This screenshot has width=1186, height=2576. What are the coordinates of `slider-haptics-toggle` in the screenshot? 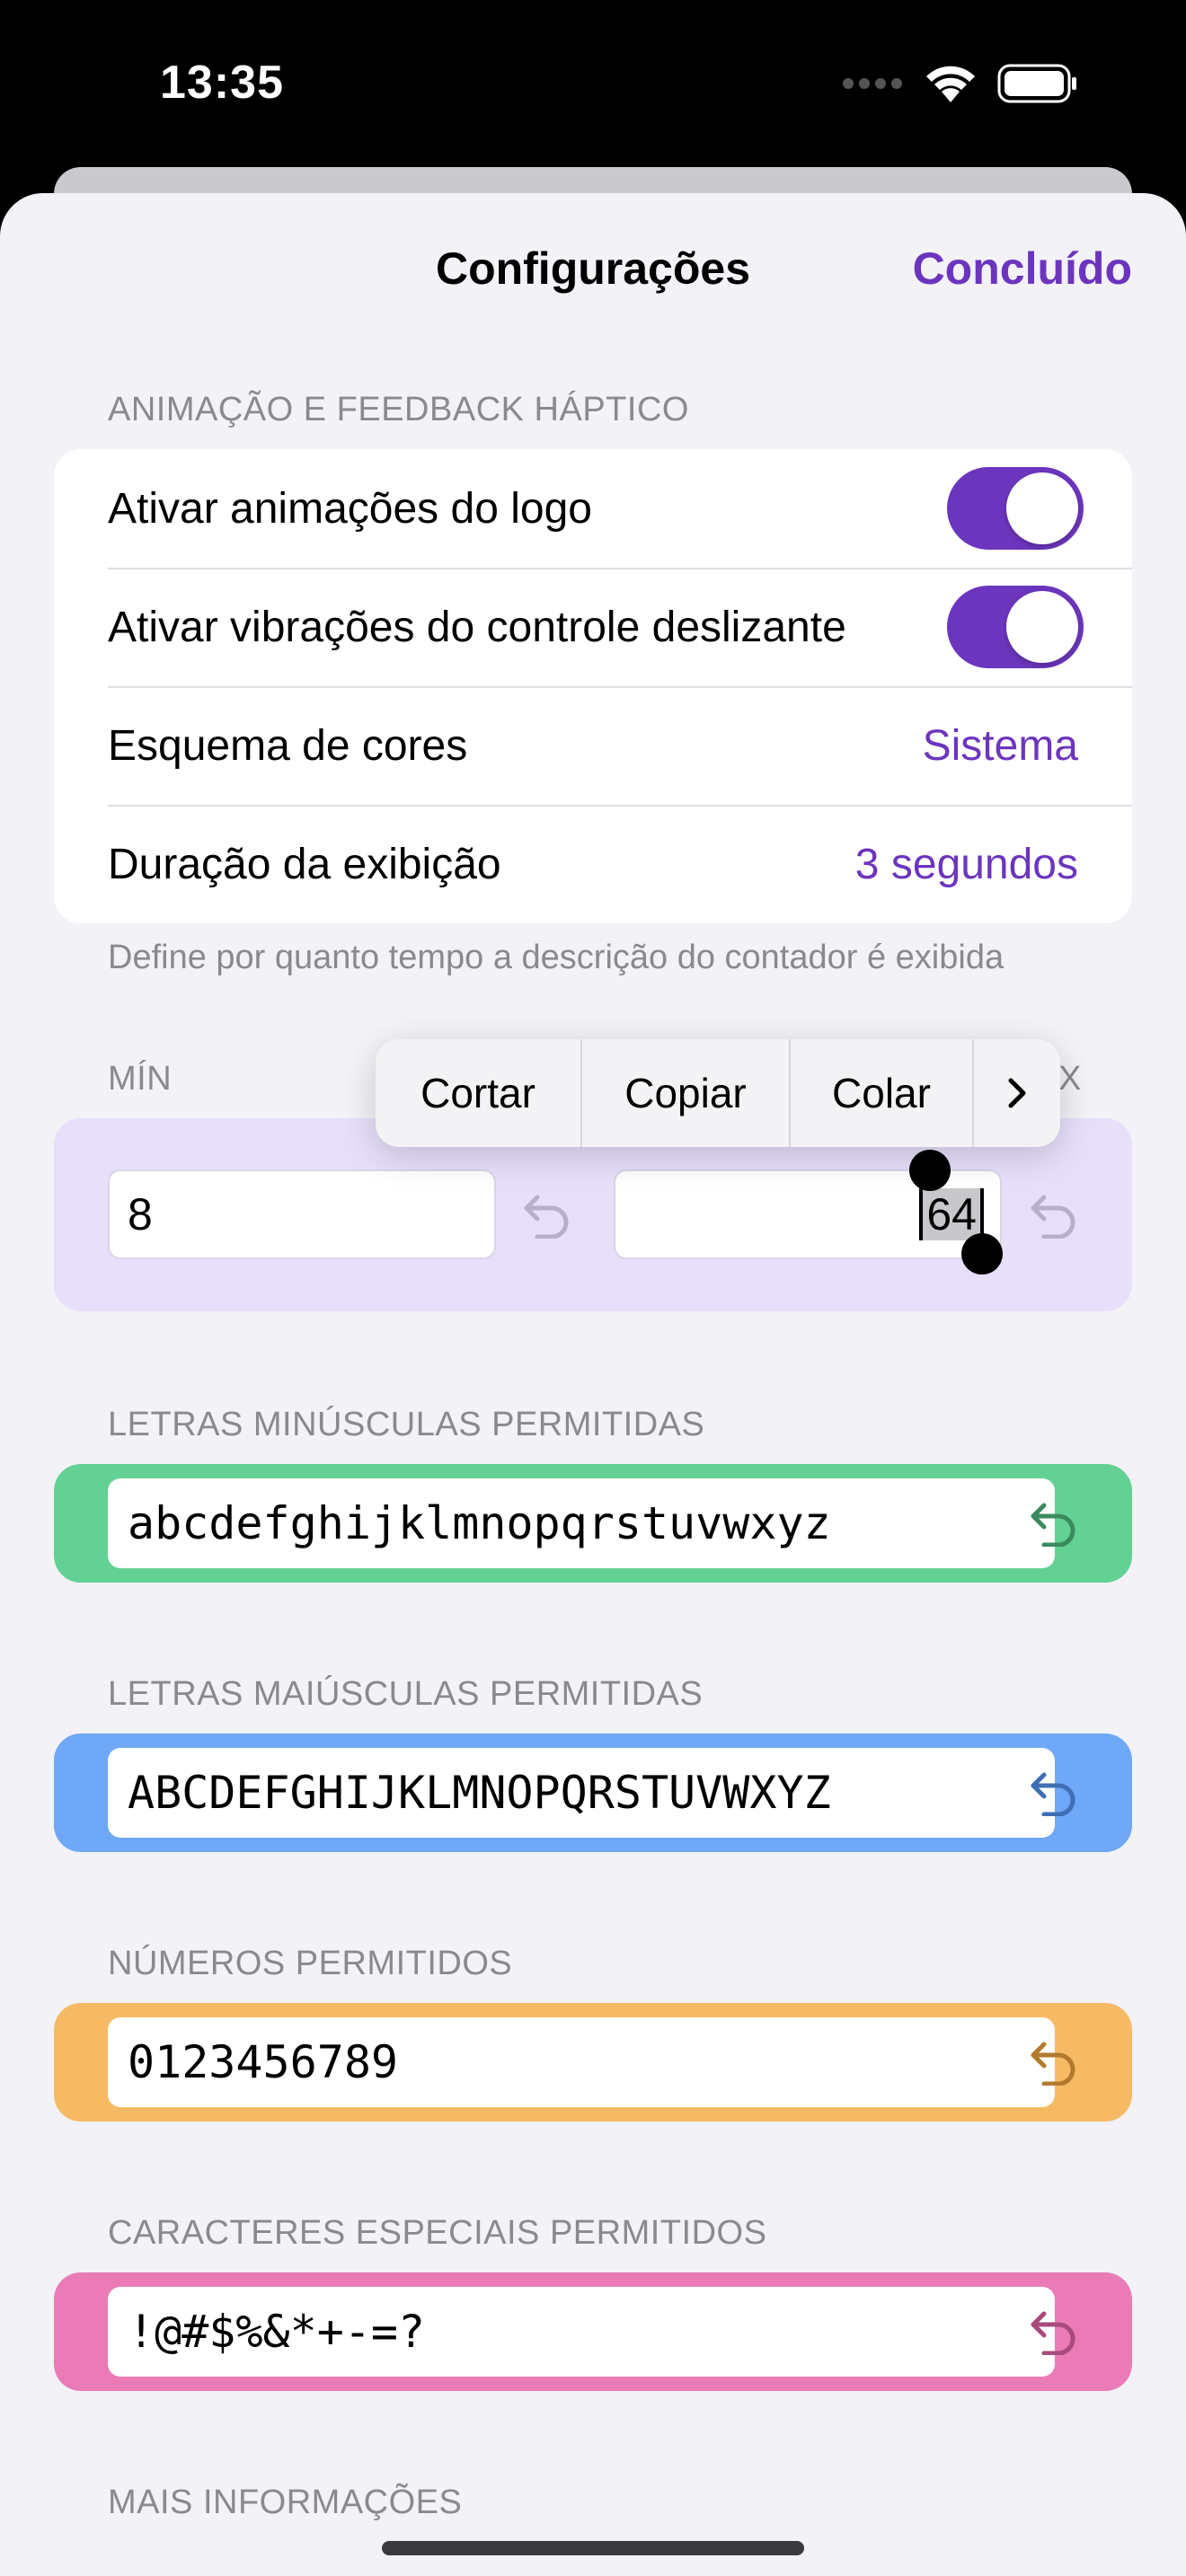 It's located at (1015, 627).